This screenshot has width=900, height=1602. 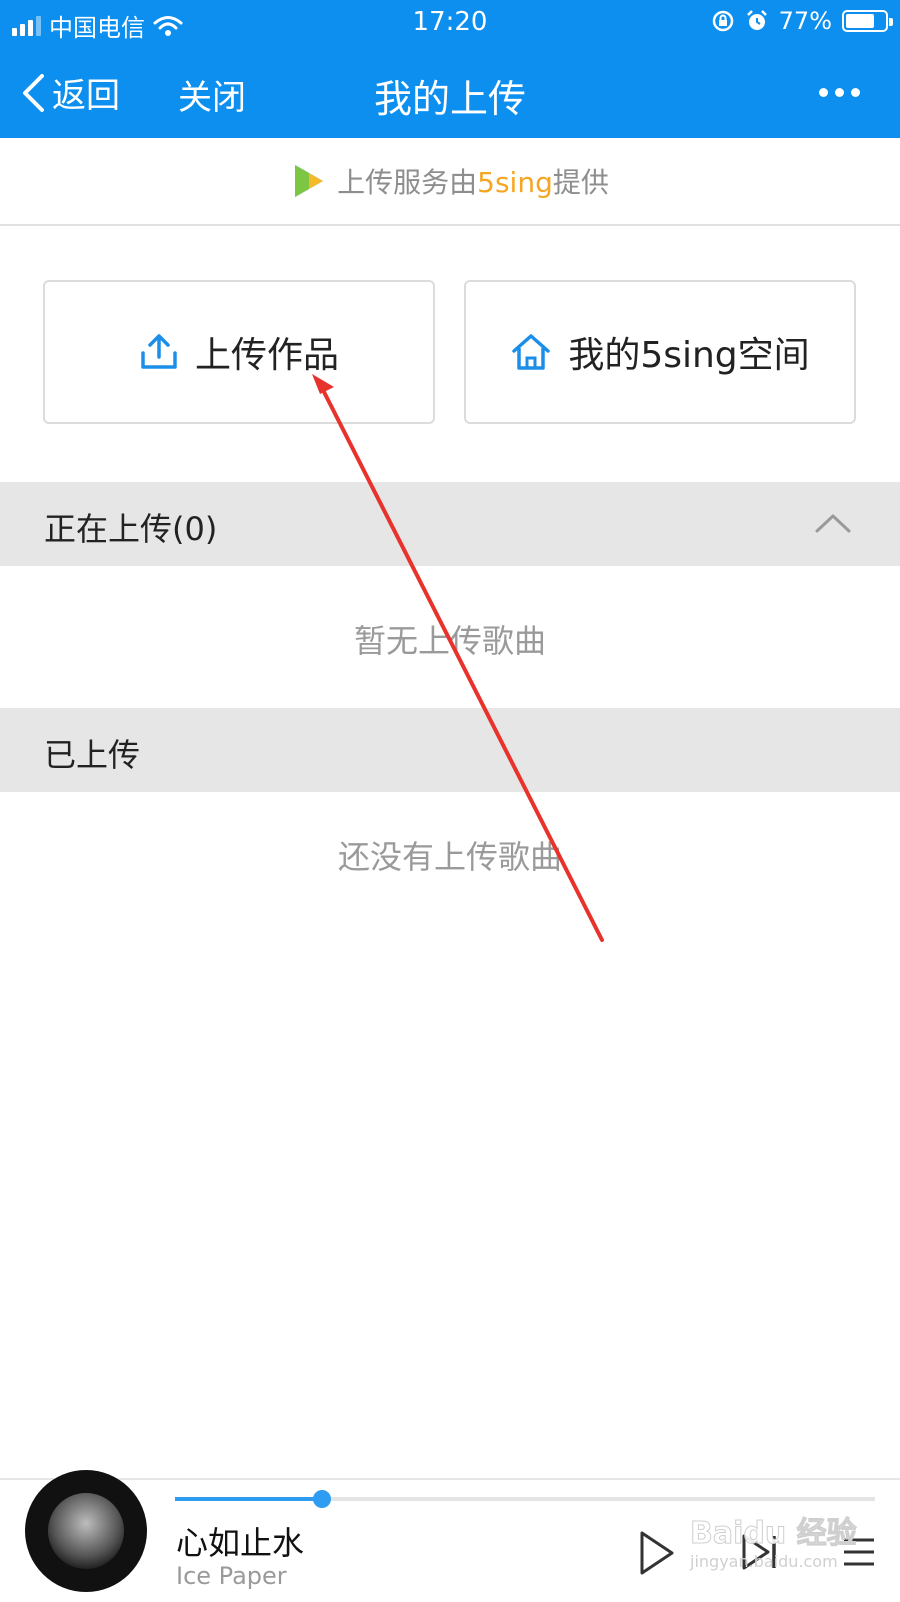 I want to click on provider-text: 上传服务由5sing提供, so click(x=473, y=181).